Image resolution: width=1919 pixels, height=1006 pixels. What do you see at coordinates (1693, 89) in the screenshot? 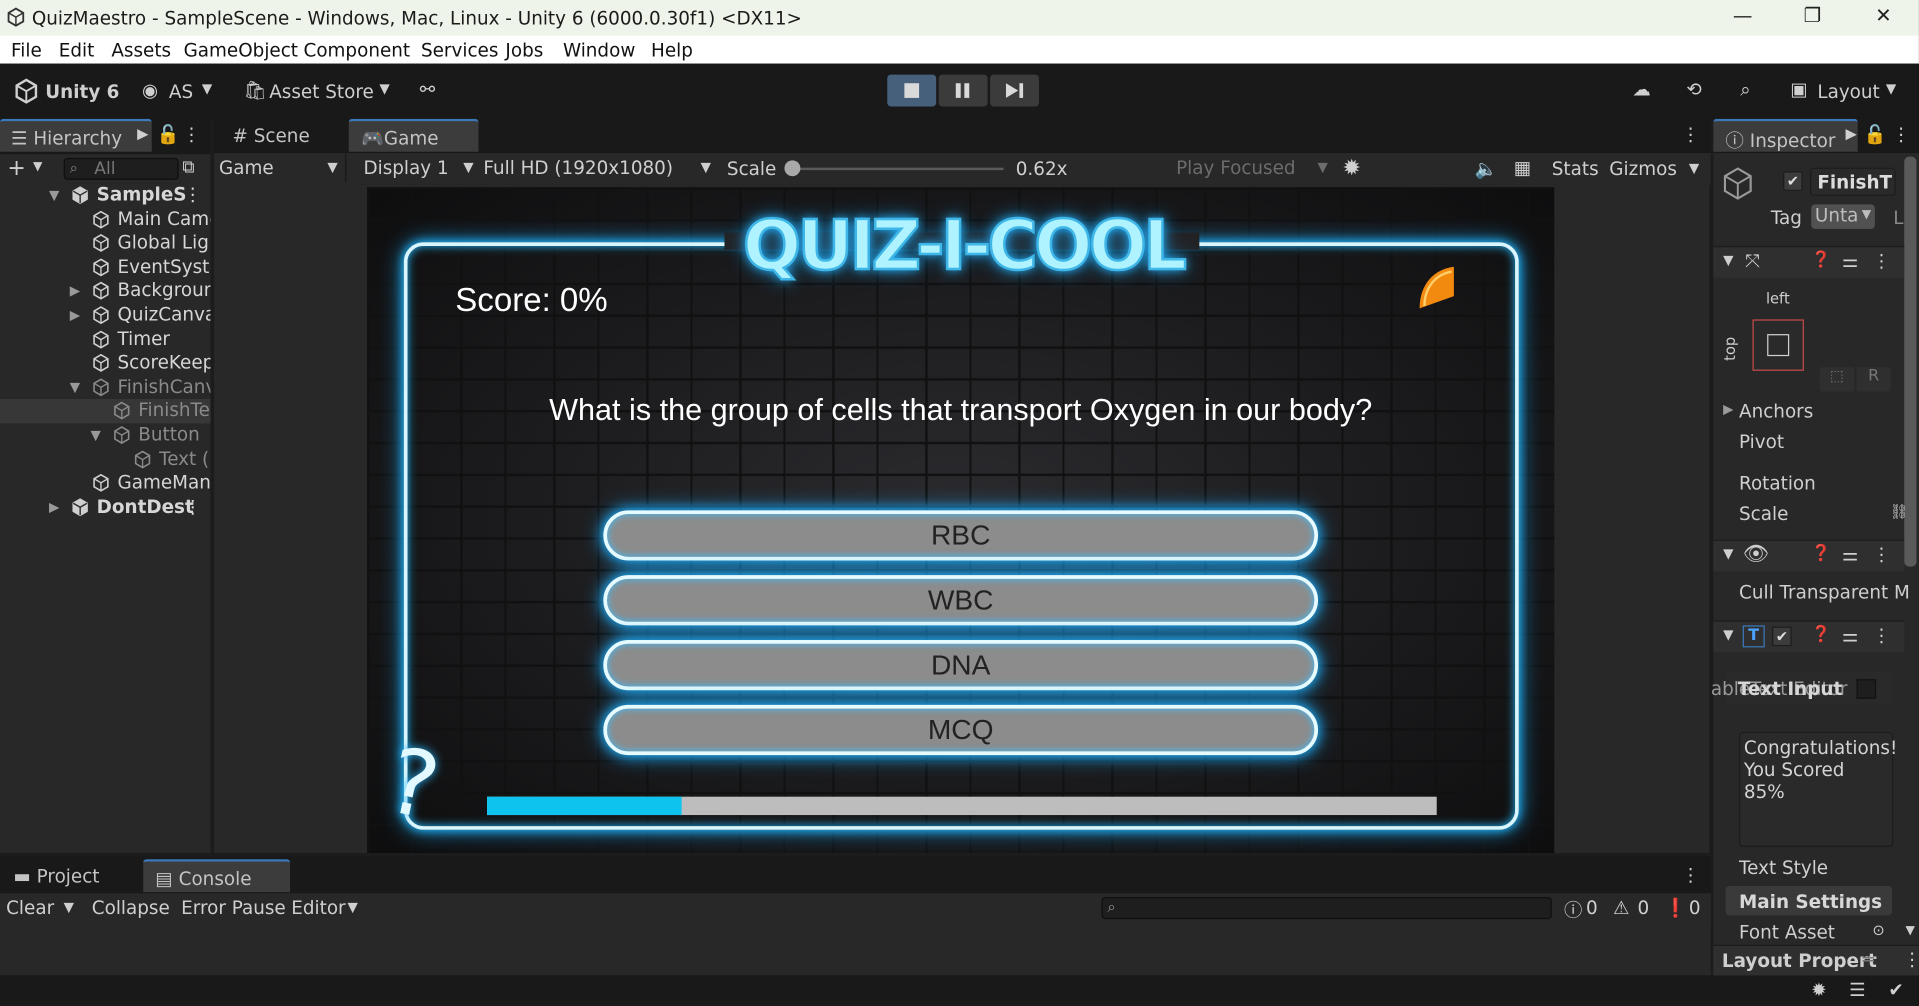
I see `history-icon: ⟲` at bounding box center [1693, 89].